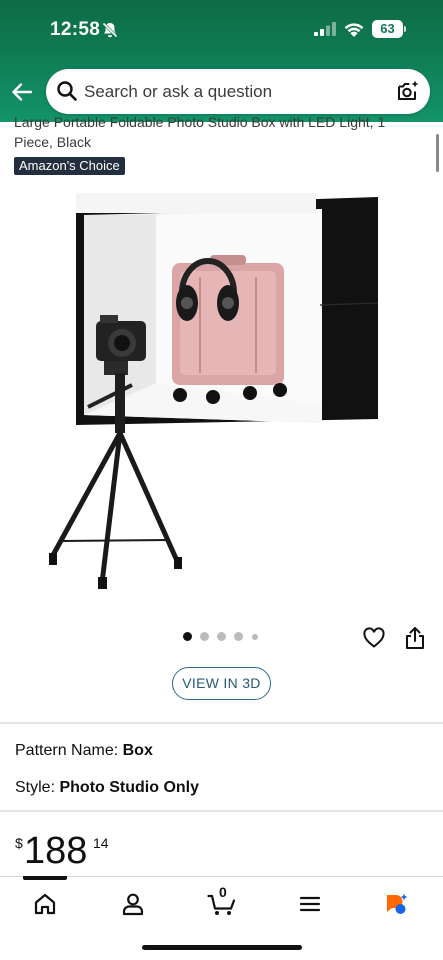  I want to click on menu-icon, so click(310, 904).